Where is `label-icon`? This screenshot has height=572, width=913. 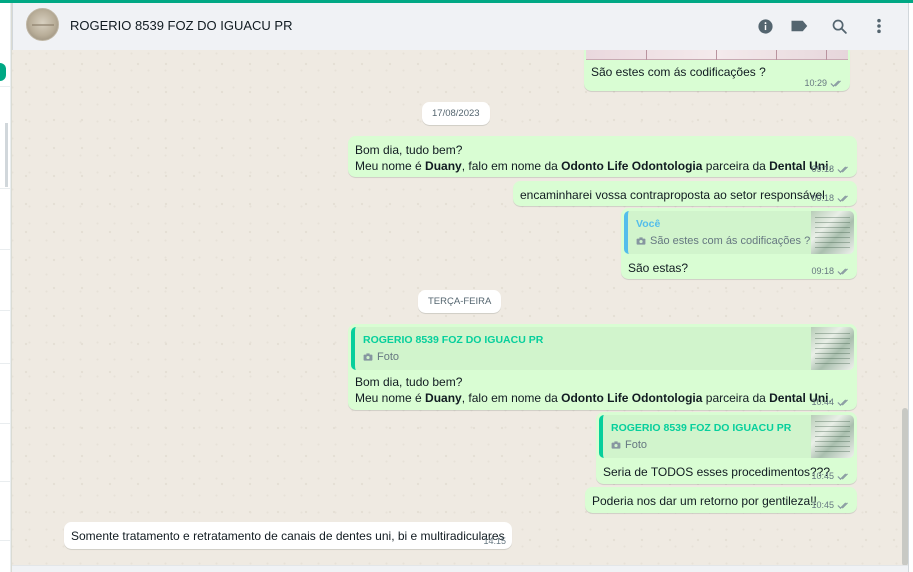 label-icon is located at coordinates (799, 26).